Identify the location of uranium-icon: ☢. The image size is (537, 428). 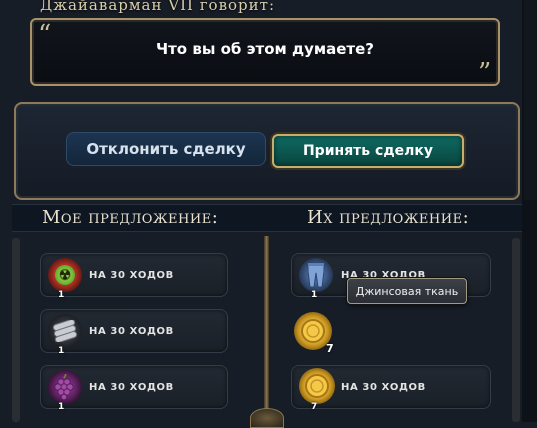
(65, 275).